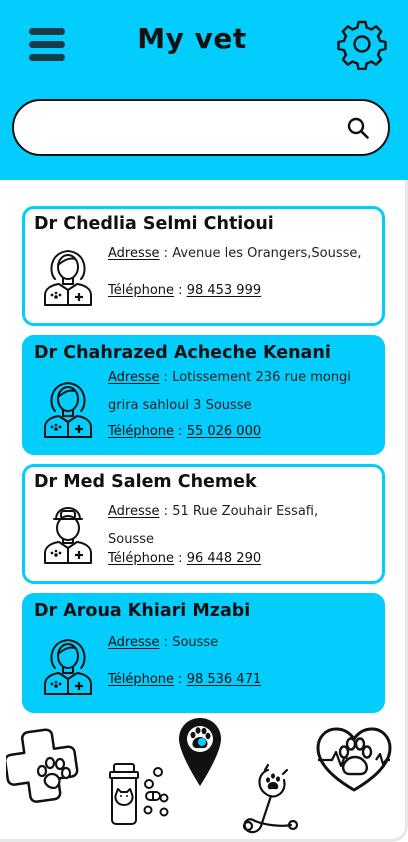 The height and width of the screenshot is (842, 408). What do you see at coordinates (224, 679) in the screenshot?
I see `vet-phone-link: 98 536 471` at bounding box center [224, 679].